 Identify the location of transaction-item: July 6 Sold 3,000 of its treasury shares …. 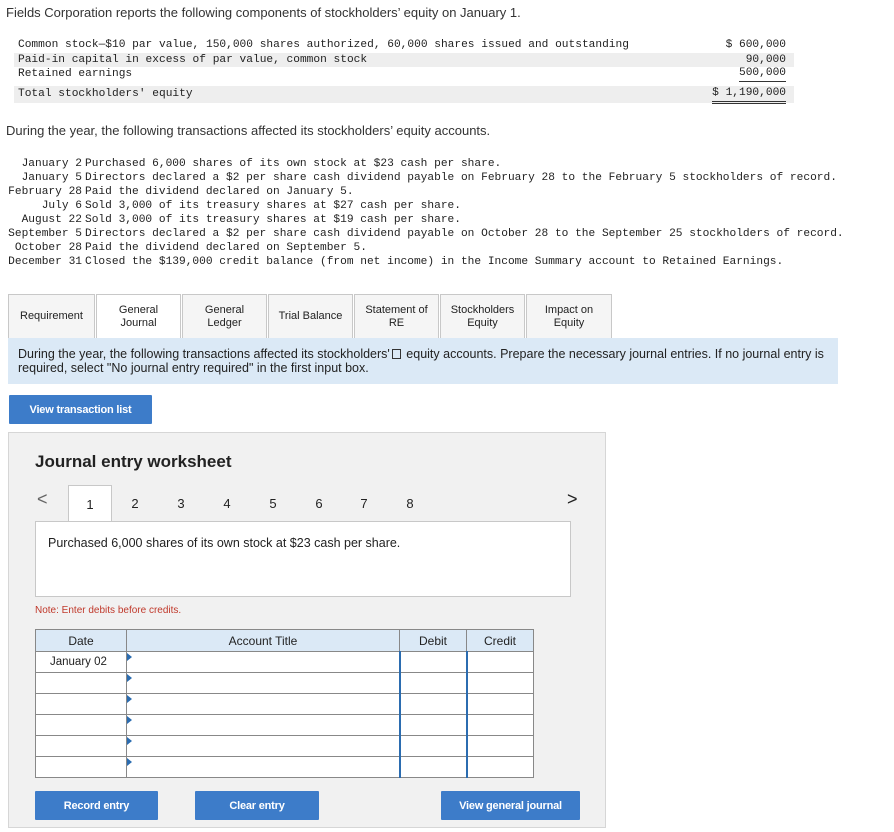
(251, 206).